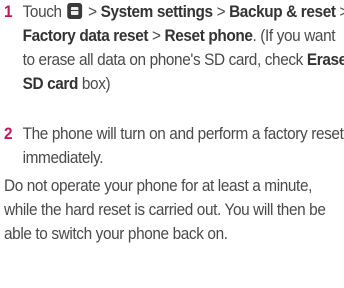  What do you see at coordinates (156, 12) in the screenshot?
I see `system-settings-label: System settings` at bounding box center [156, 12].